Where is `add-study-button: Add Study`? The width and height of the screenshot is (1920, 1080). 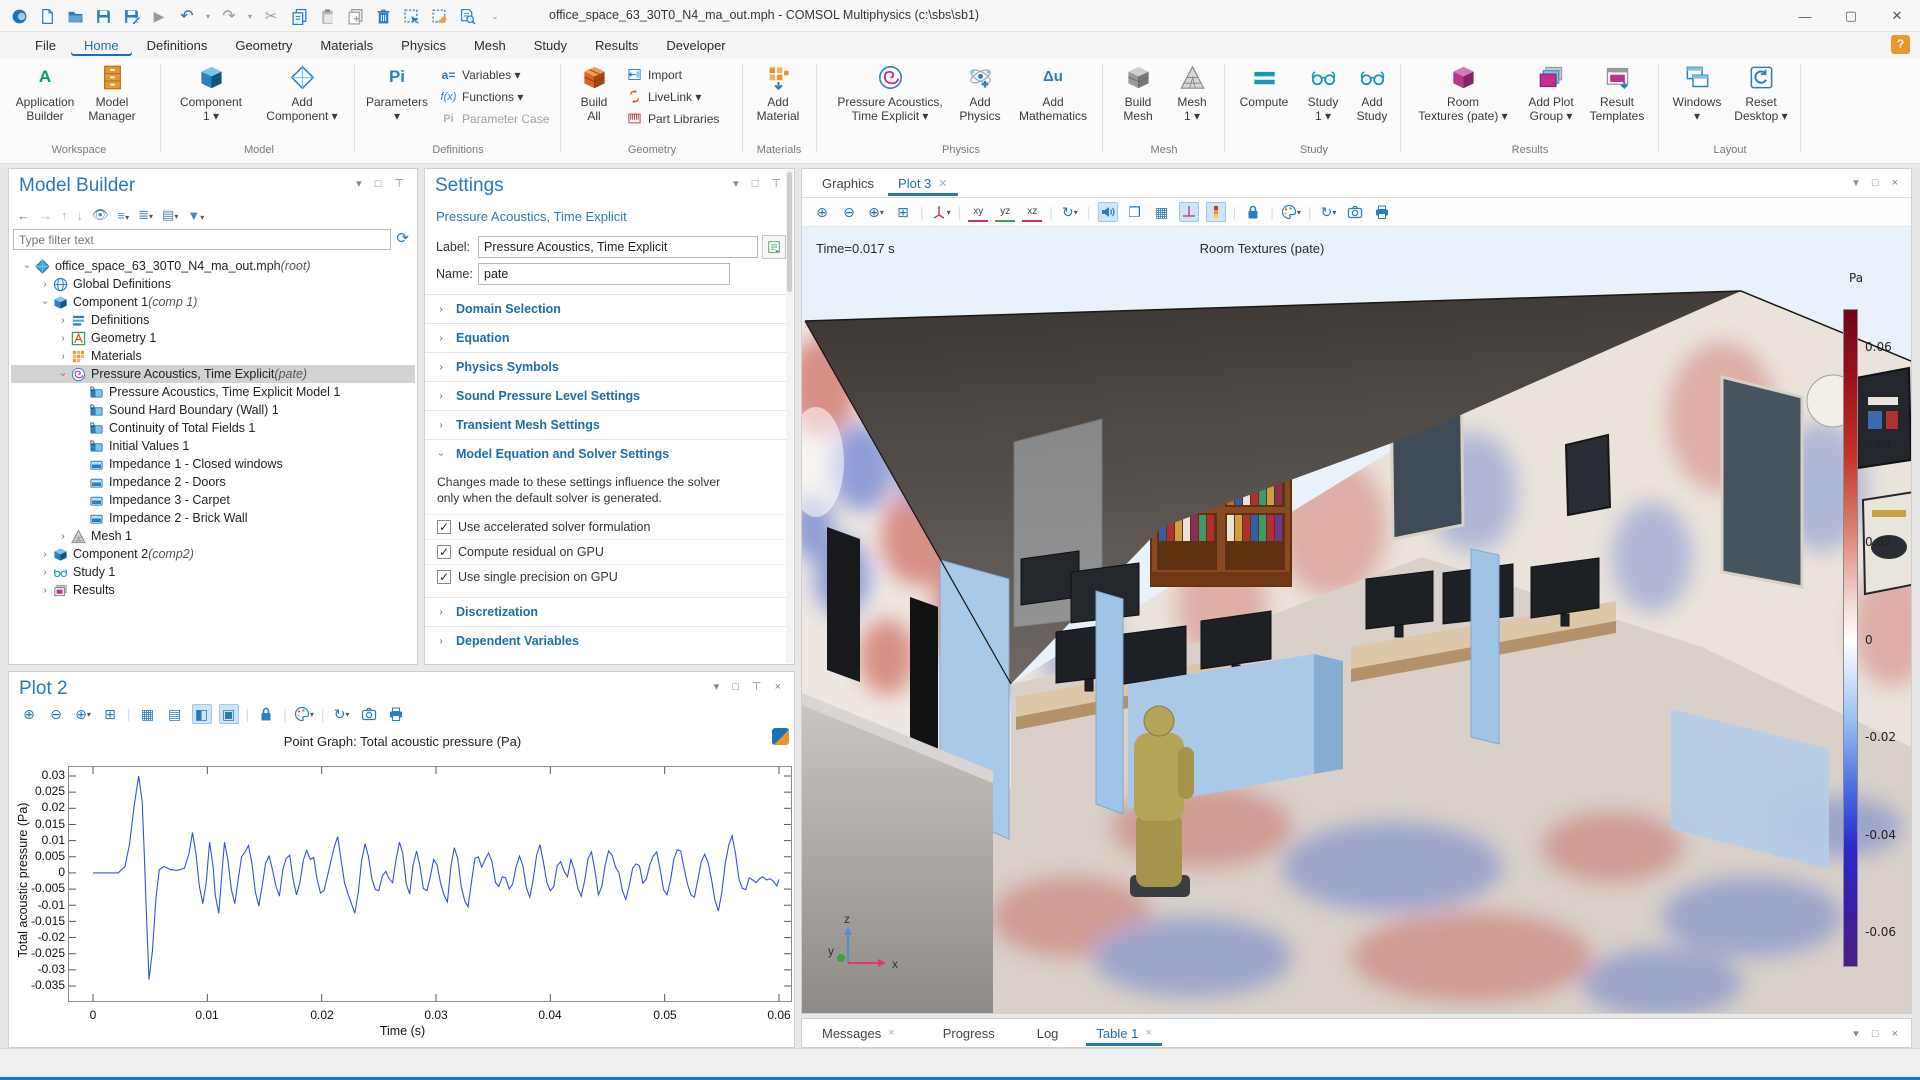 add-study-button: Add Study is located at coordinates (1372, 92).